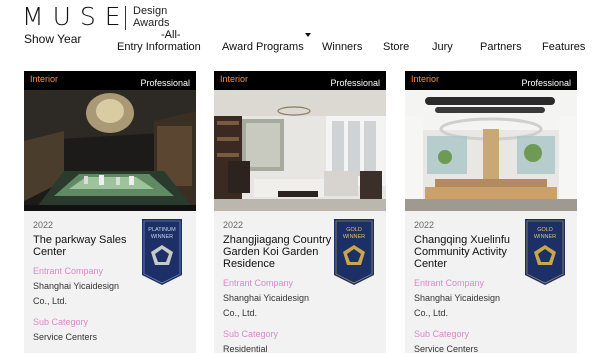 This screenshot has width=600, height=353. What do you see at coordinates (53, 39) in the screenshot?
I see `show-year-label: Show Year` at bounding box center [53, 39].